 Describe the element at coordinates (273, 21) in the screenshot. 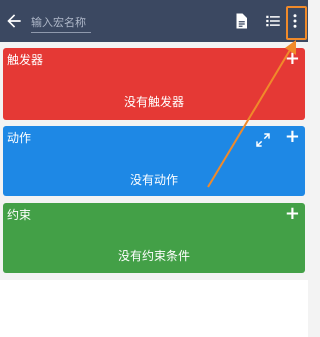

I see `list-icon` at that location.